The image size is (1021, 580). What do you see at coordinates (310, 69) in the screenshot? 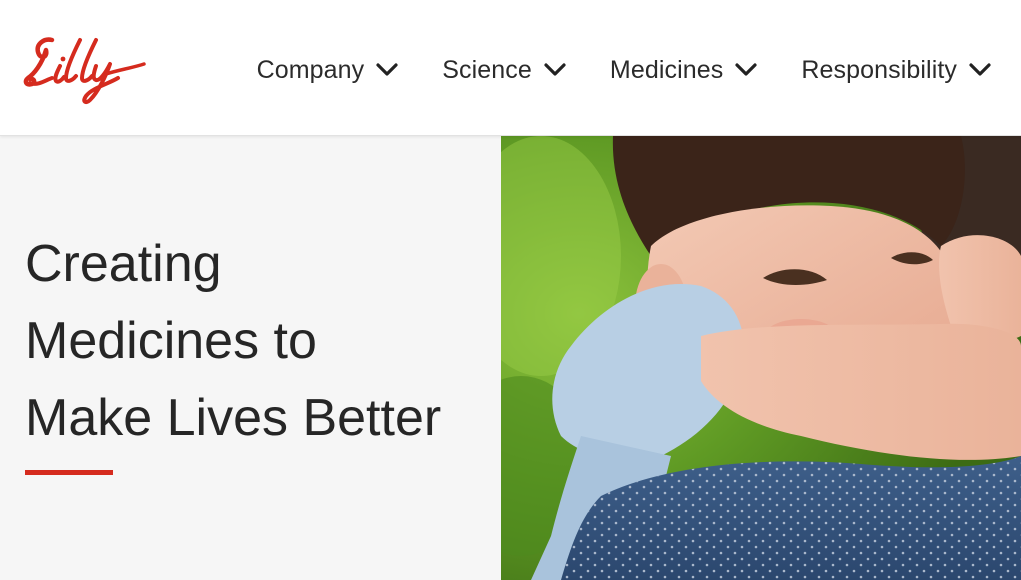
I see `nav-item-label: Company` at bounding box center [310, 69].